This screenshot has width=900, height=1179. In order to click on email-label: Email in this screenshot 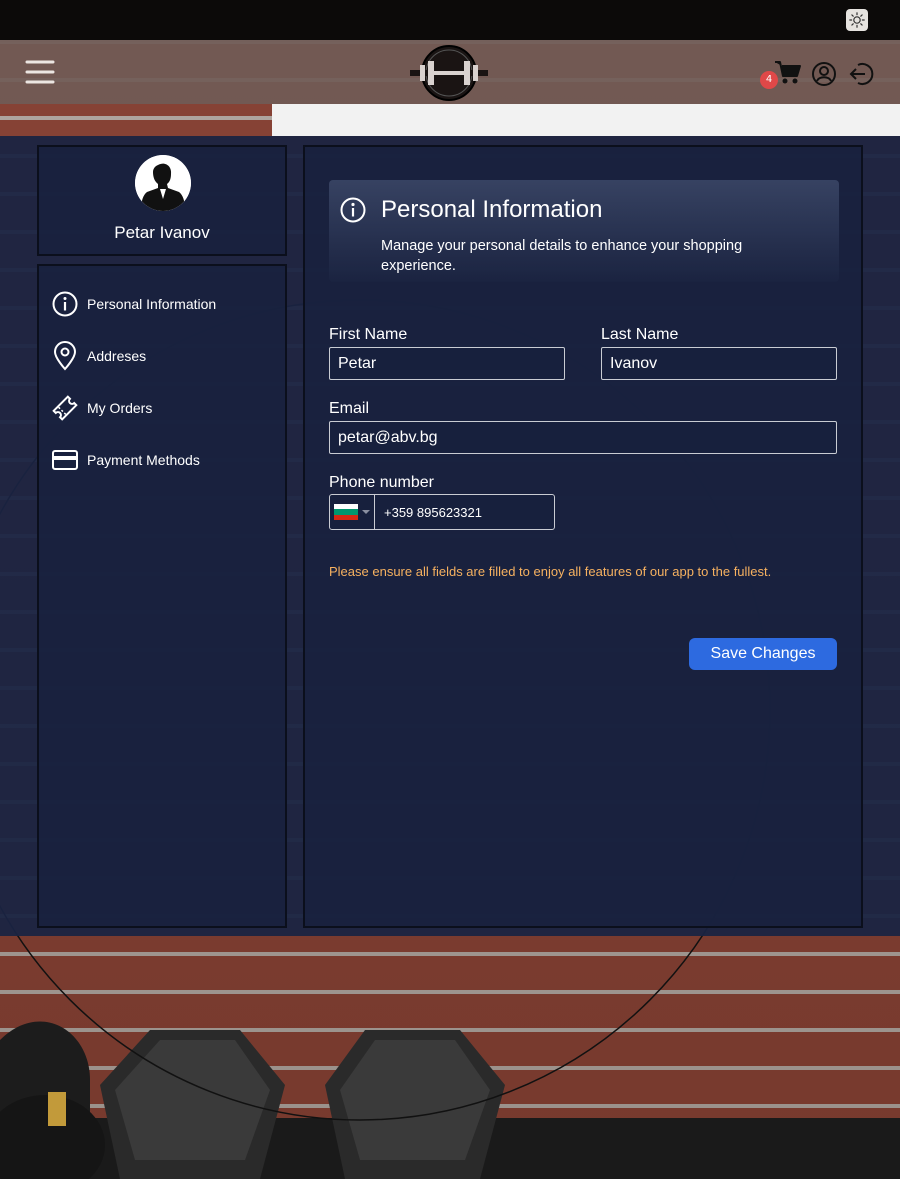, I will do `click(349, 408)`.